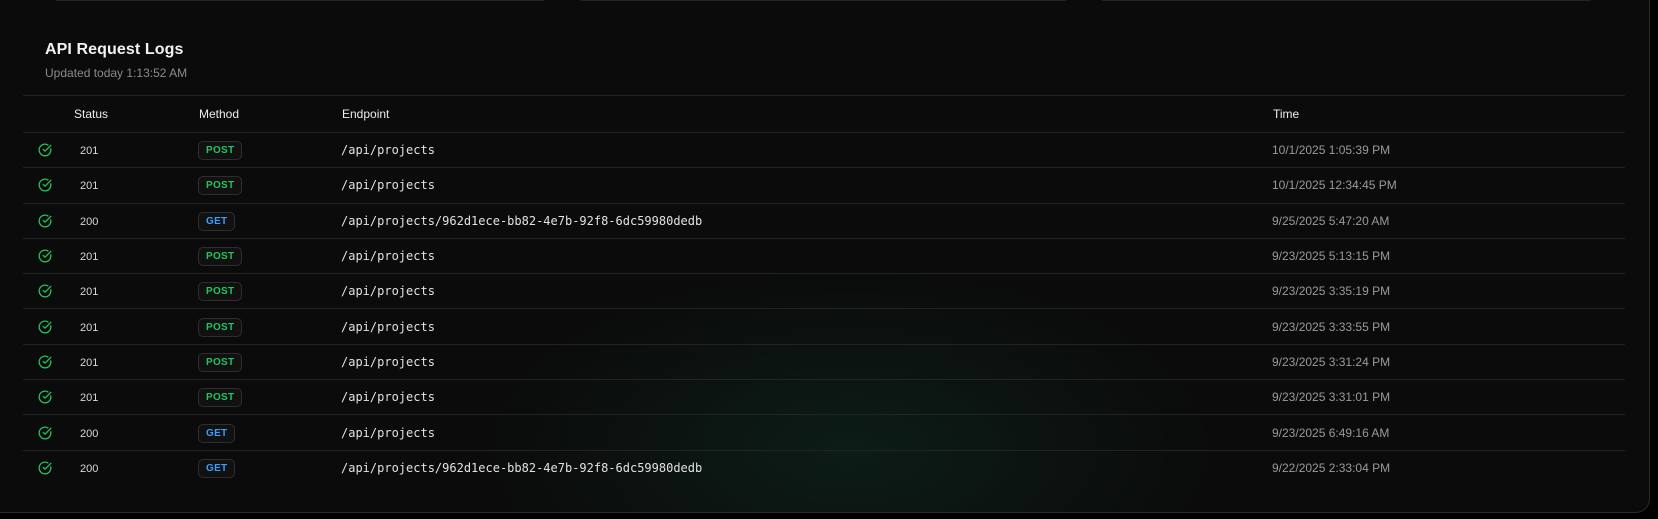 The height and width of the screenshot is (519, 1658). Describe the element at coordinates (807, 114) in the screenshot. I see `header-endpoint: Endpoint` at that location.